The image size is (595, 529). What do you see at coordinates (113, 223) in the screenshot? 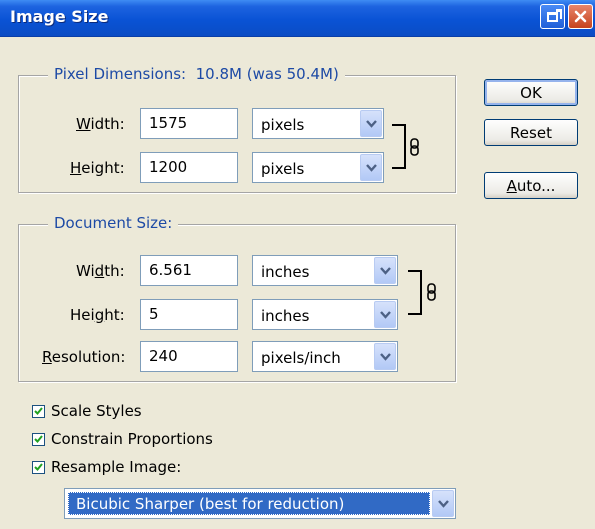
I see `document-size-legend: Document Size:` at bounding box center [113, 223].